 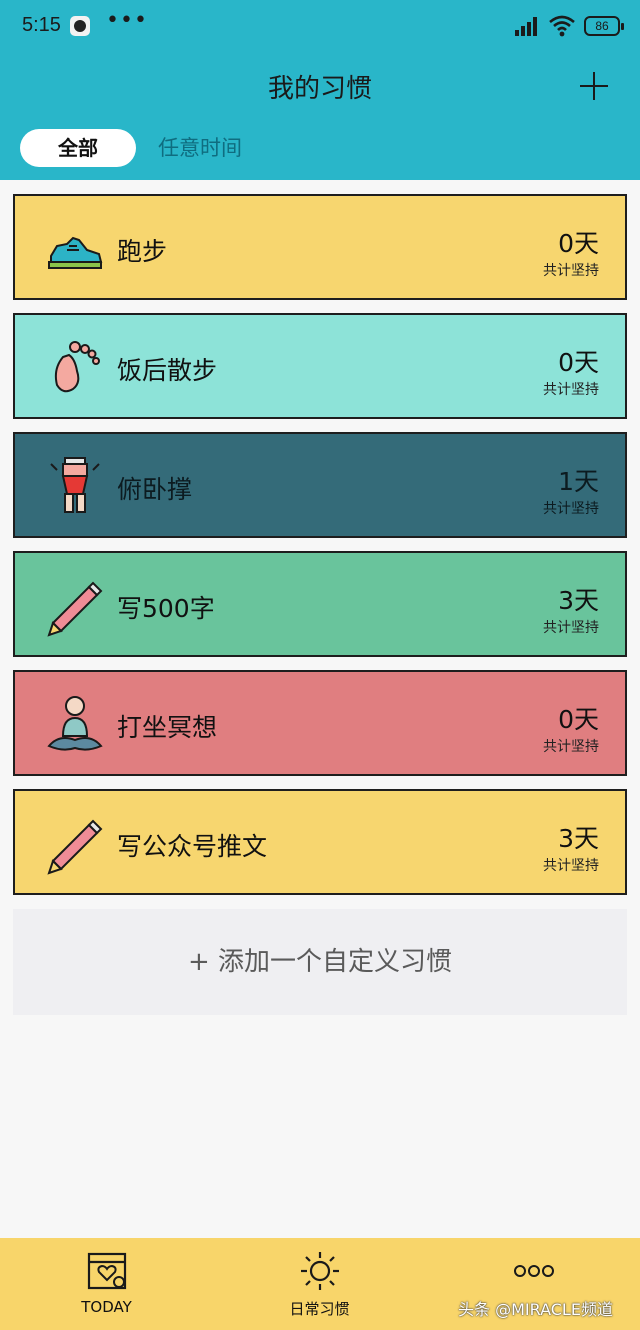 I want to click on page-title: 我的习惯, so click(x=319, y=89).